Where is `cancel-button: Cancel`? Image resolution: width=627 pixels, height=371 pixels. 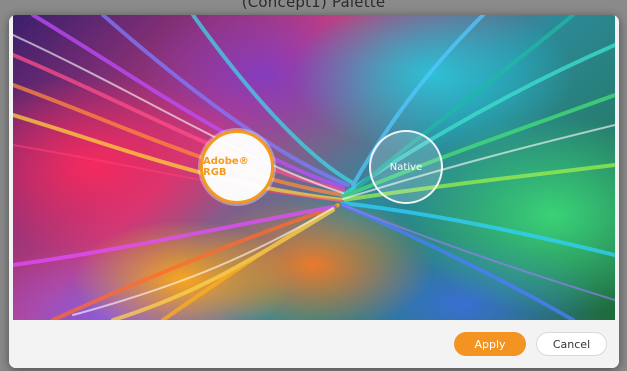 cancel-button: Cancel is located at coordinates (571, 344).